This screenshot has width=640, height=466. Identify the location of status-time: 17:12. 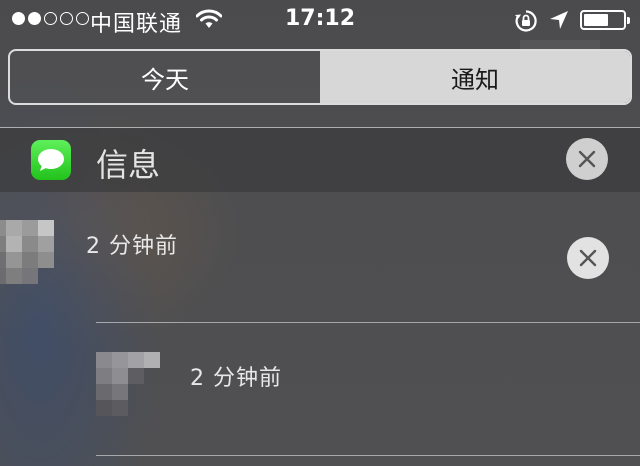
(320, 18).